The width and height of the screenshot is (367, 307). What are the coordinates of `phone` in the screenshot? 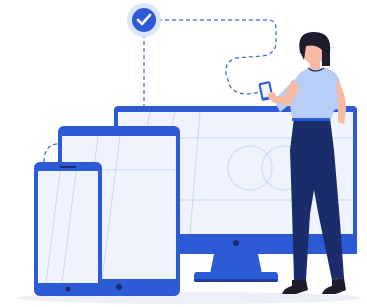 It's located at (68, 229).